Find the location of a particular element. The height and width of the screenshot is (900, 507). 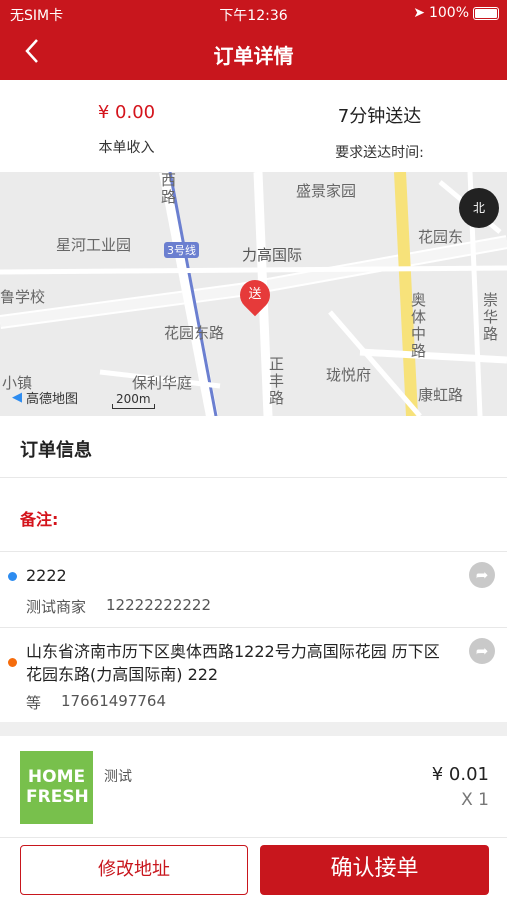

map-label: 花园东 is located at coordinates (441, 237).